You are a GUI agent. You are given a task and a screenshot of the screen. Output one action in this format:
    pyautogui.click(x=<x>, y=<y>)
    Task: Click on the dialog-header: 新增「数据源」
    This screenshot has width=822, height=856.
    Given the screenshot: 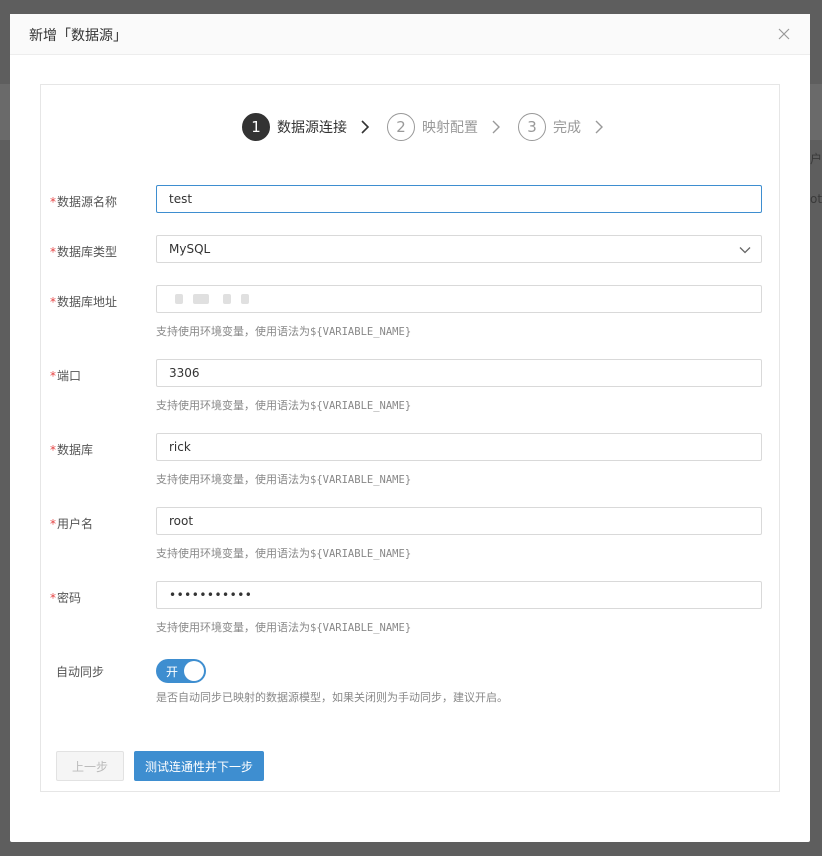 What is the action you would take?
    pyautogui.click(x=410, y=34)
    